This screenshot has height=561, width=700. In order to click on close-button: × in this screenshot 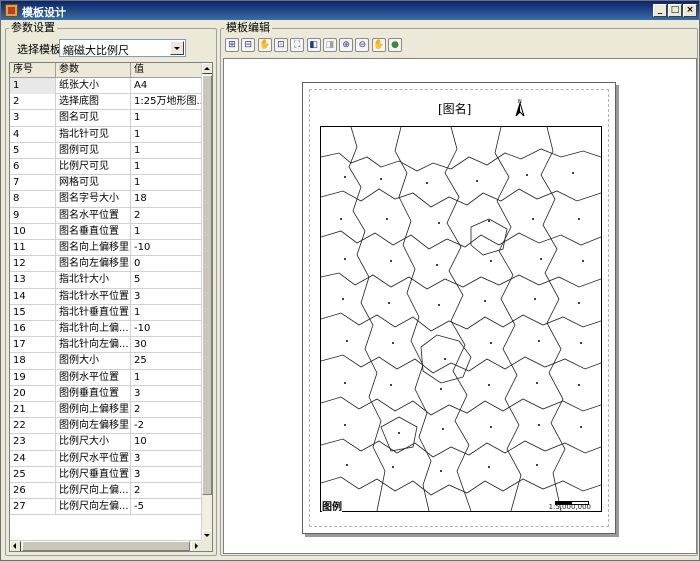, I will do `click(690, 10)`.